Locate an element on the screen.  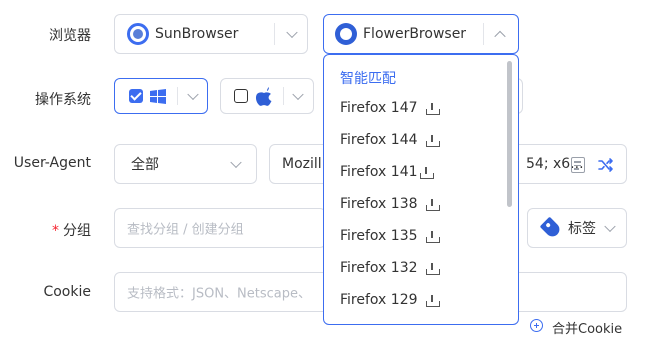
dropdown-item-version: Firefox 129 is located at coordinates (379, 300).